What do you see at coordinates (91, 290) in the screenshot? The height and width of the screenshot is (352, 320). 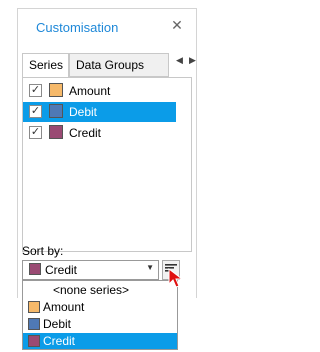 I see `option-label: <none series>` at bounding box center [91, 290].